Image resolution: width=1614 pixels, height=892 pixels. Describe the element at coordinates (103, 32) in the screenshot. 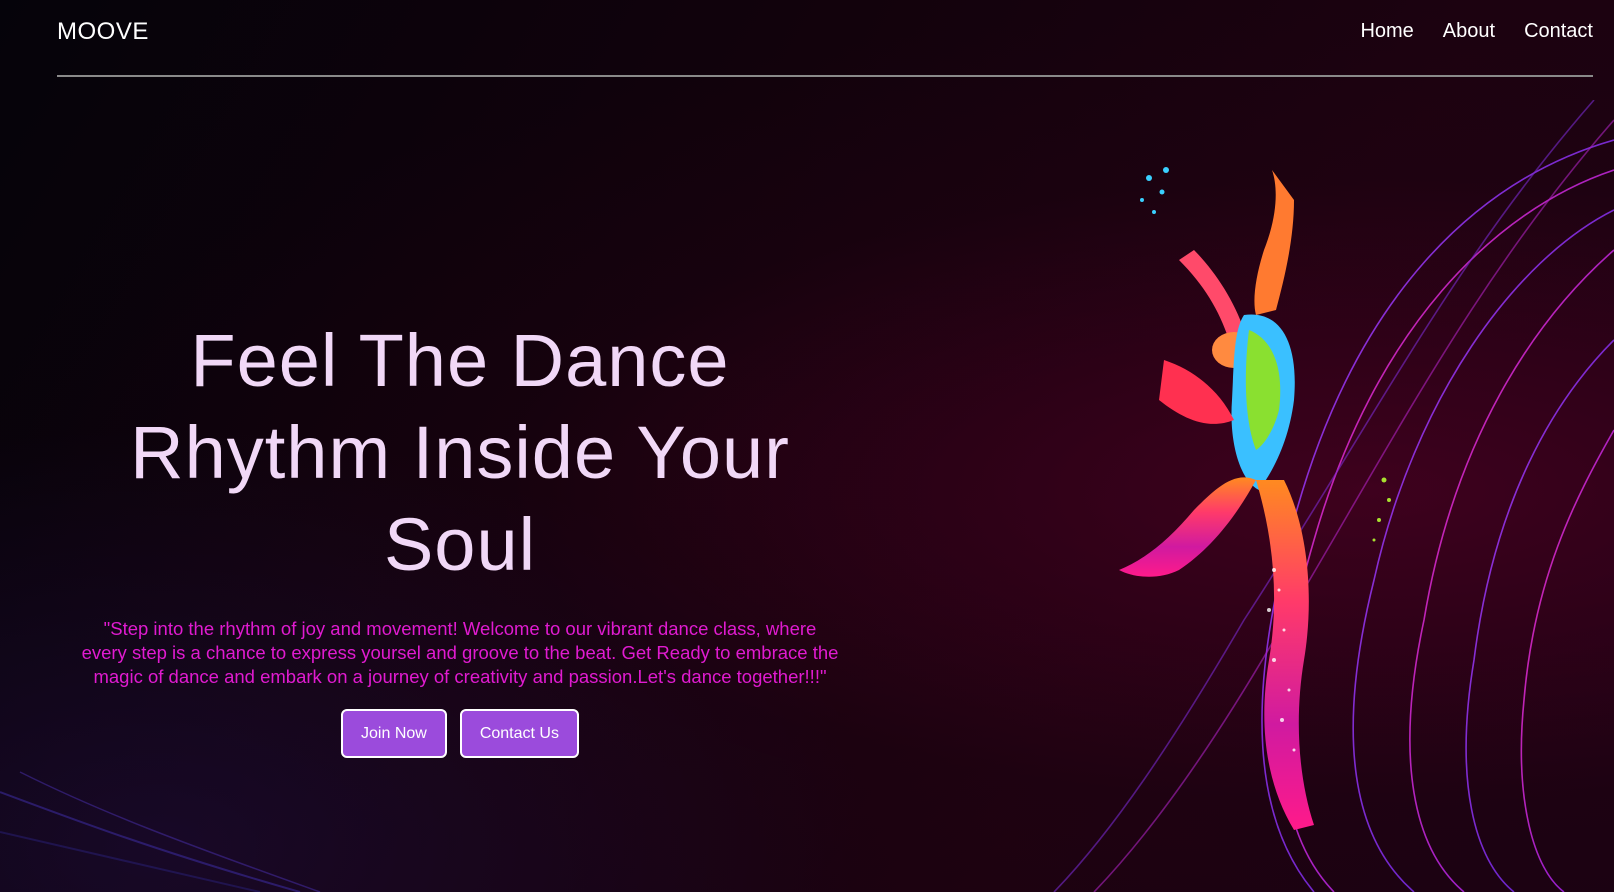

I see `brand-logo: MOOVE` at that location.